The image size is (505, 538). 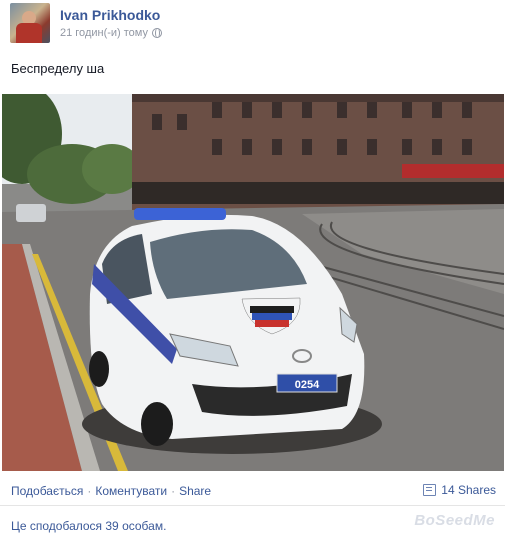 What do you see at coordinates (156, 33) in the screenshot?
I see `globe-icon` at bounding box center [156, 33].